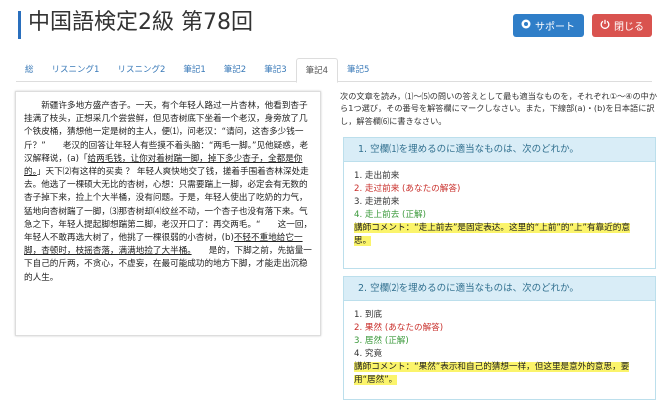  I want to click on question-heading: 1. 空欄⑴を埋めるのに適当なものは、次のどれか。, so click(499, 150).